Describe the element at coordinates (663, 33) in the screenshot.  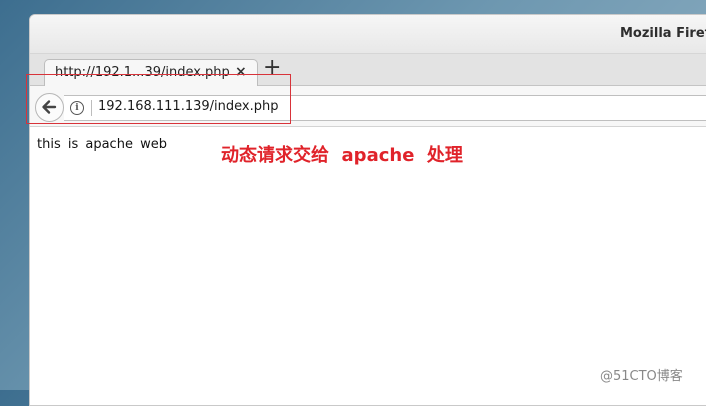
I see `window-title: Mozilla Firefo` at that location.